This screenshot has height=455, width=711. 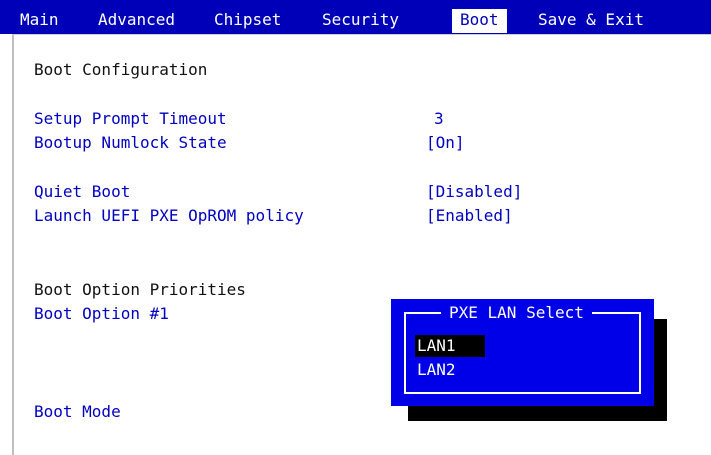 What do you see at coordinates (82, 191) in the screenshot?
I see `quiet-boot-label: Quiet Boot` at bounding box center [82, 191].